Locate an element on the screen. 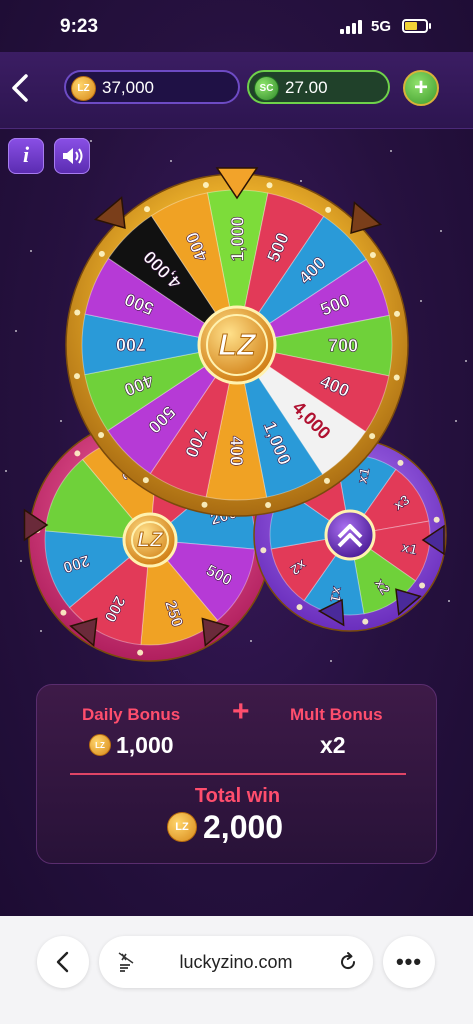  total-win-amount: 2,000 is located at coordinates (243, 826).